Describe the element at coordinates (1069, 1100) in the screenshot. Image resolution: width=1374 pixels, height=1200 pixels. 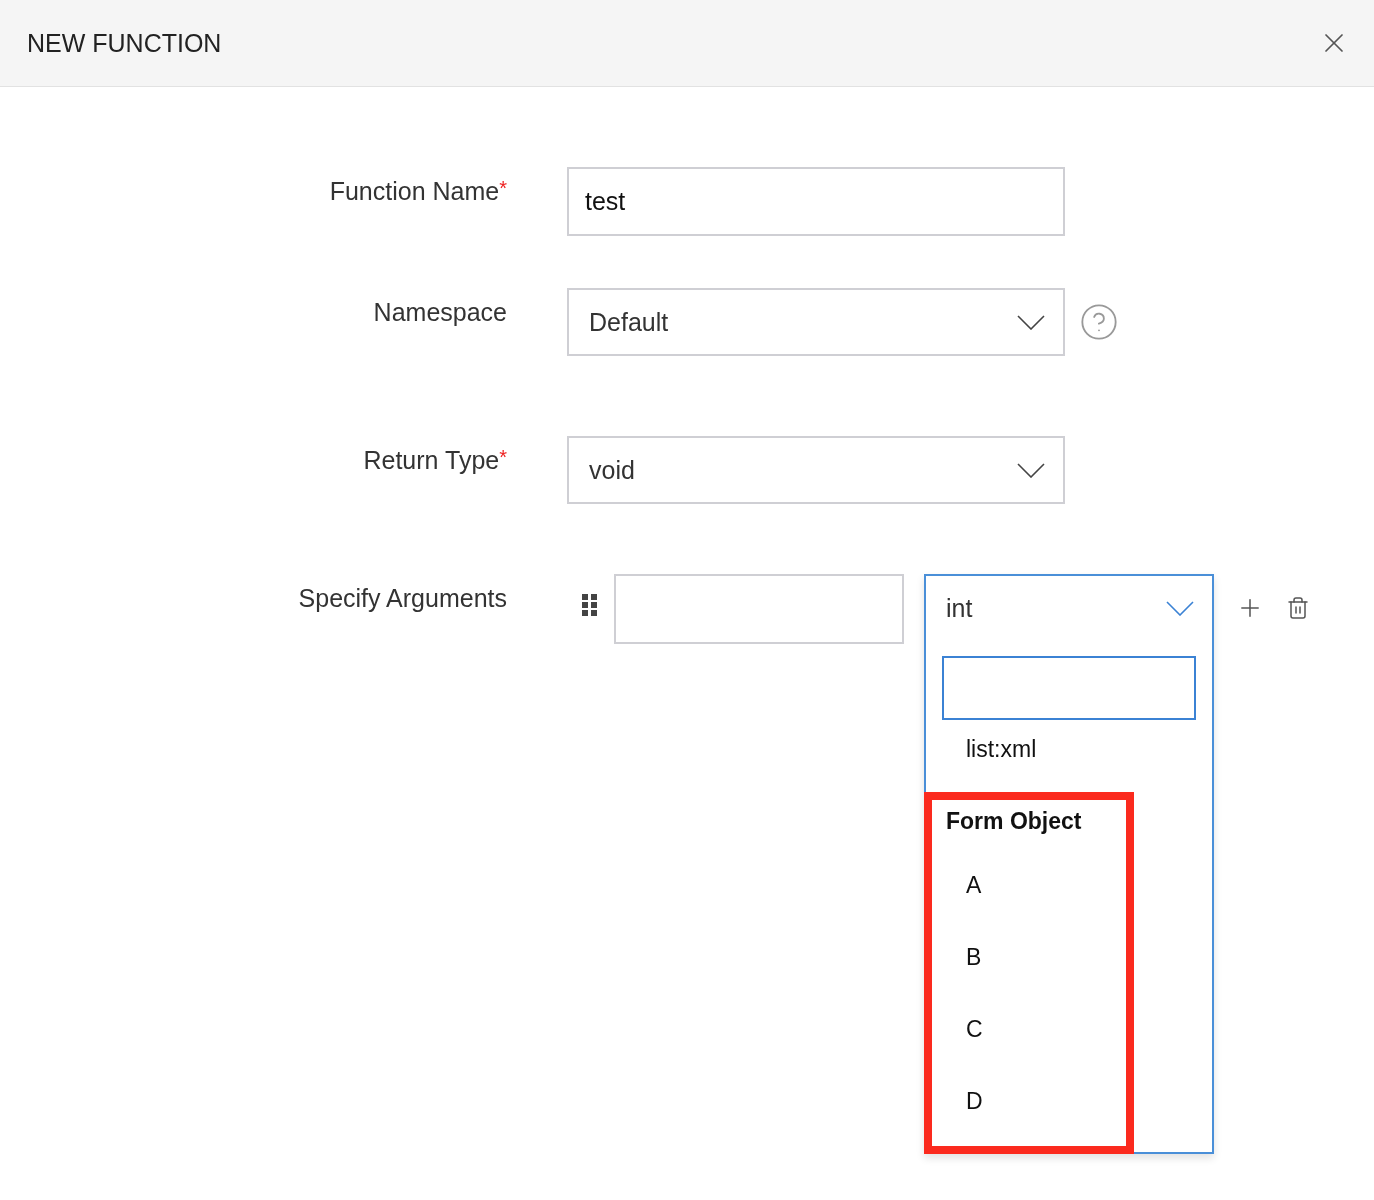
I see `dropdown-option: D` at that location.